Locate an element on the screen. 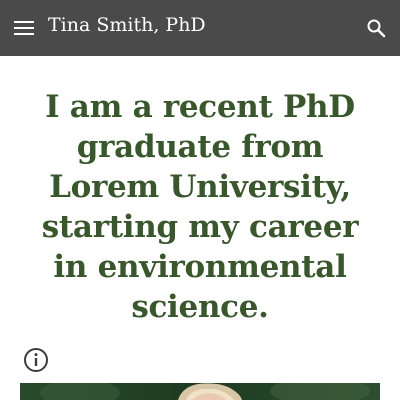  top-app-bar: Tina Smith, PhD is located at coordinates (200, 28).